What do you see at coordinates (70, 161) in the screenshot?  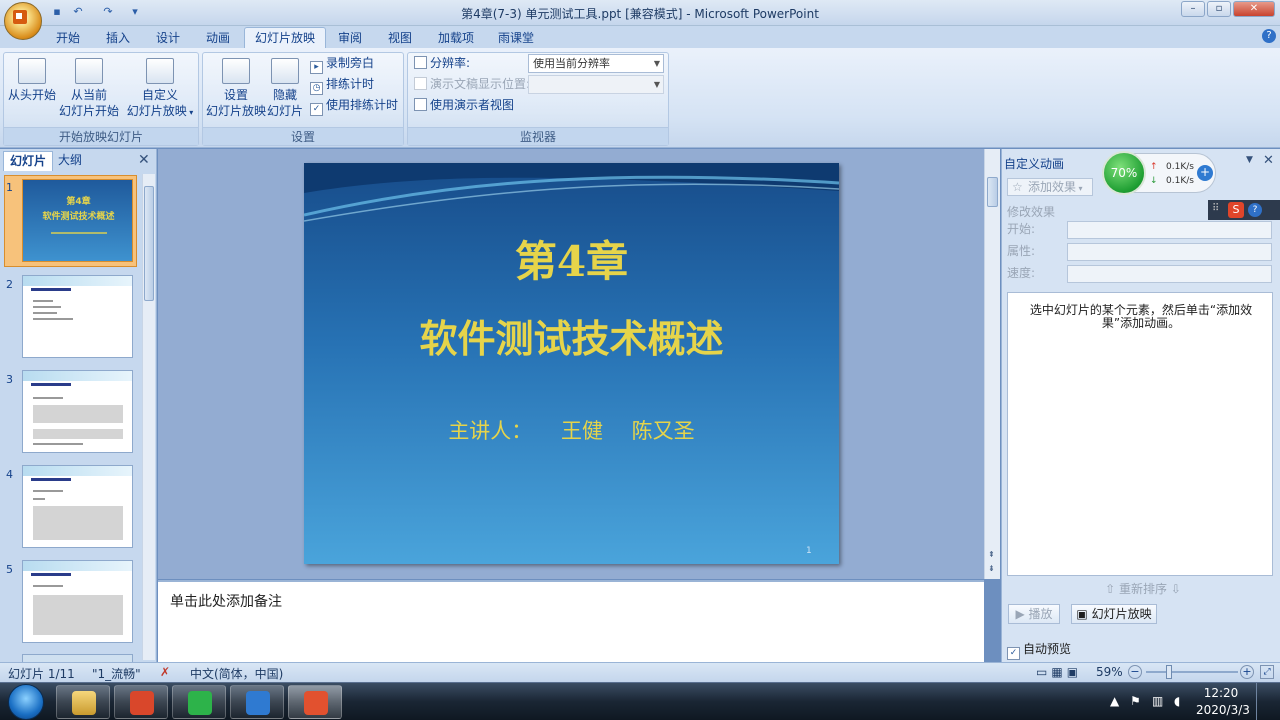 I see `tab-outline: 大纲` at bounding box center [70, 161].